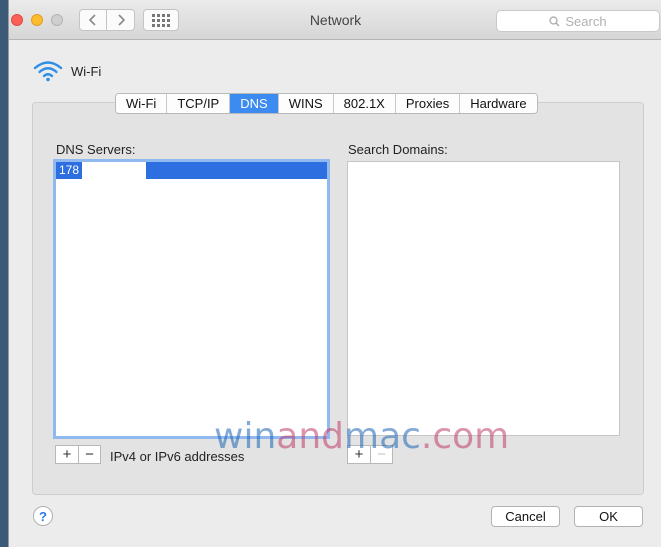 The width and height of the screenshot is (661, 547). What do you see at coordinates (191, 170) in the screenshot?
I see `dns-server-row: 178` at bounding box center [191, 170].